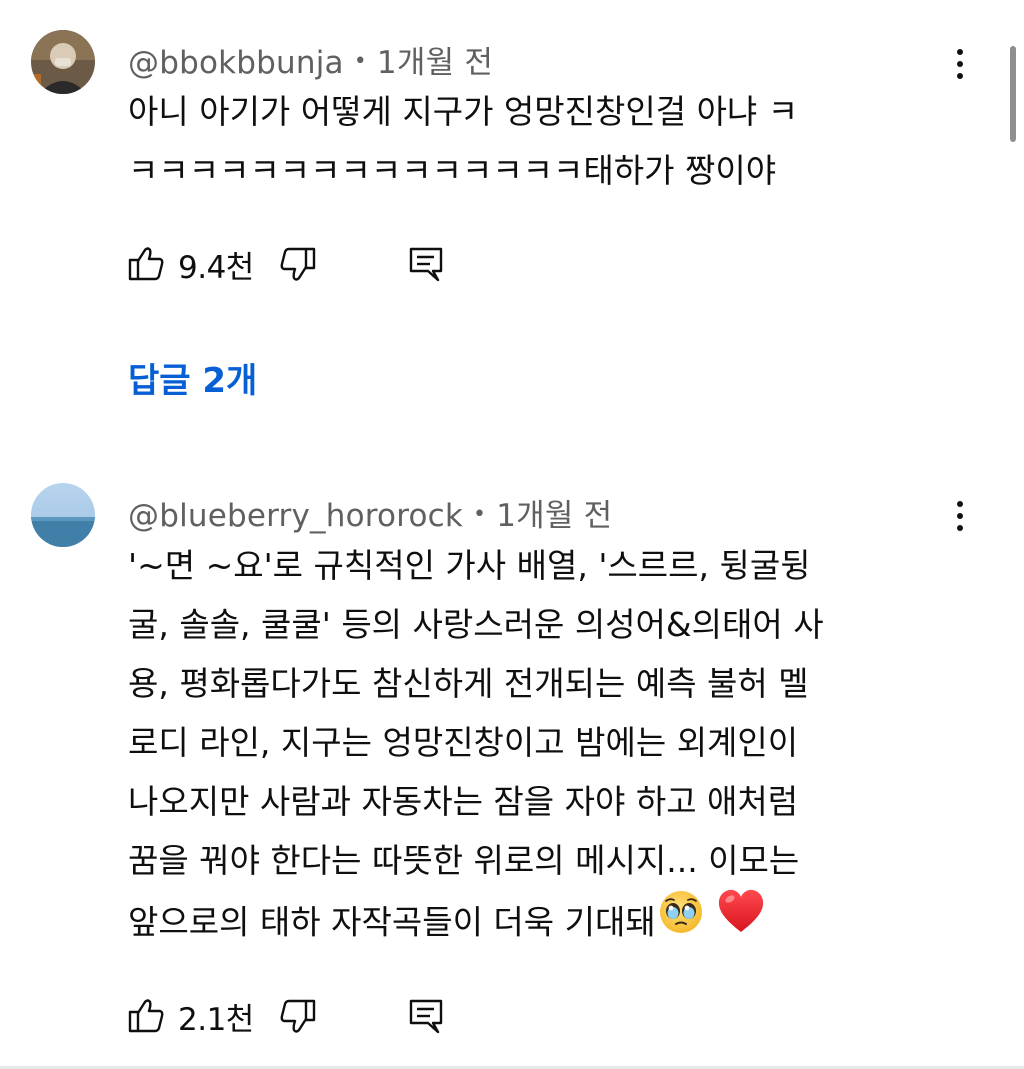 Image resolution: width=1024 pixels, height=1069 pixels. What do you see at coordinates (192, 377) in the screenshot?
I see `view-replies-button: 답글 2개` at bounding box center [192, 377].